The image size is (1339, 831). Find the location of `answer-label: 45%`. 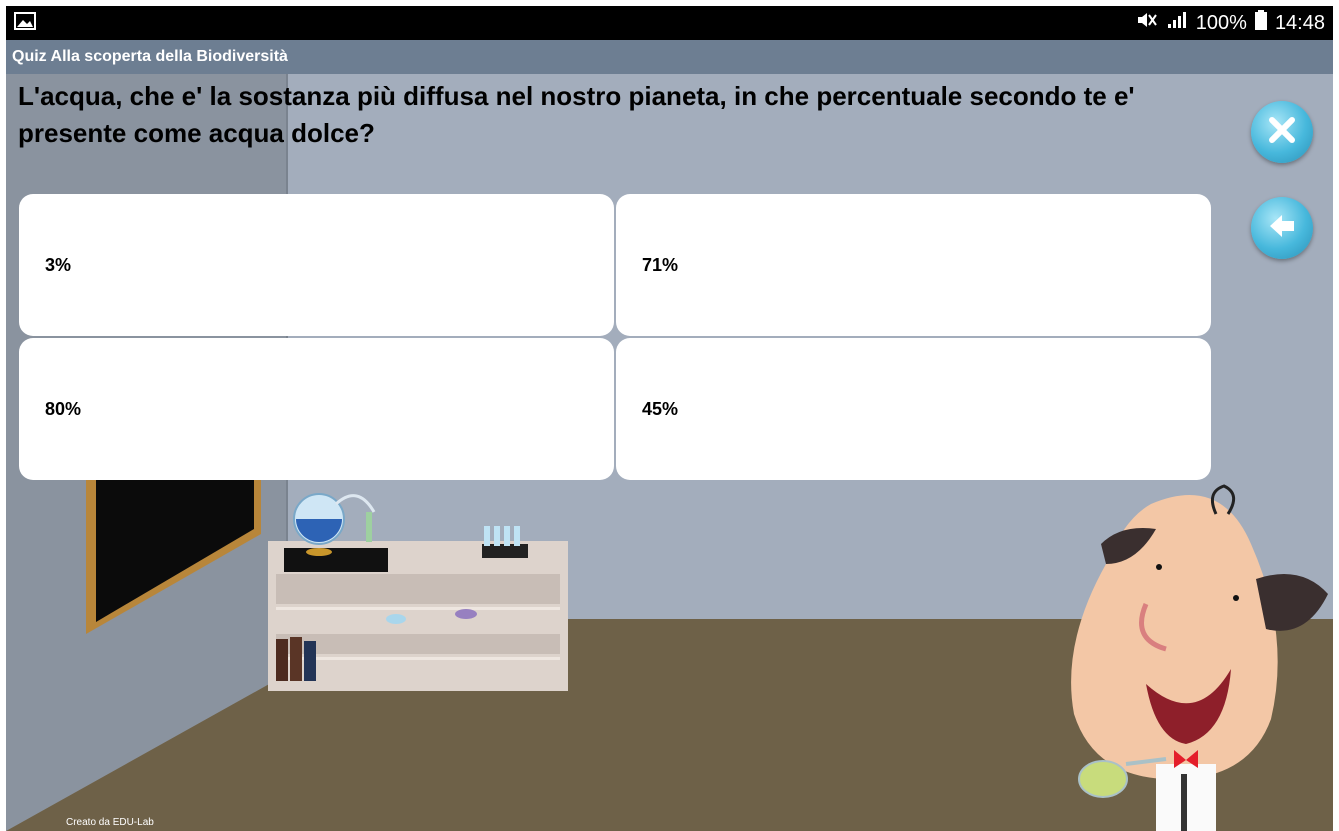

answer-label: 45% is located at coordinates (660, 408).